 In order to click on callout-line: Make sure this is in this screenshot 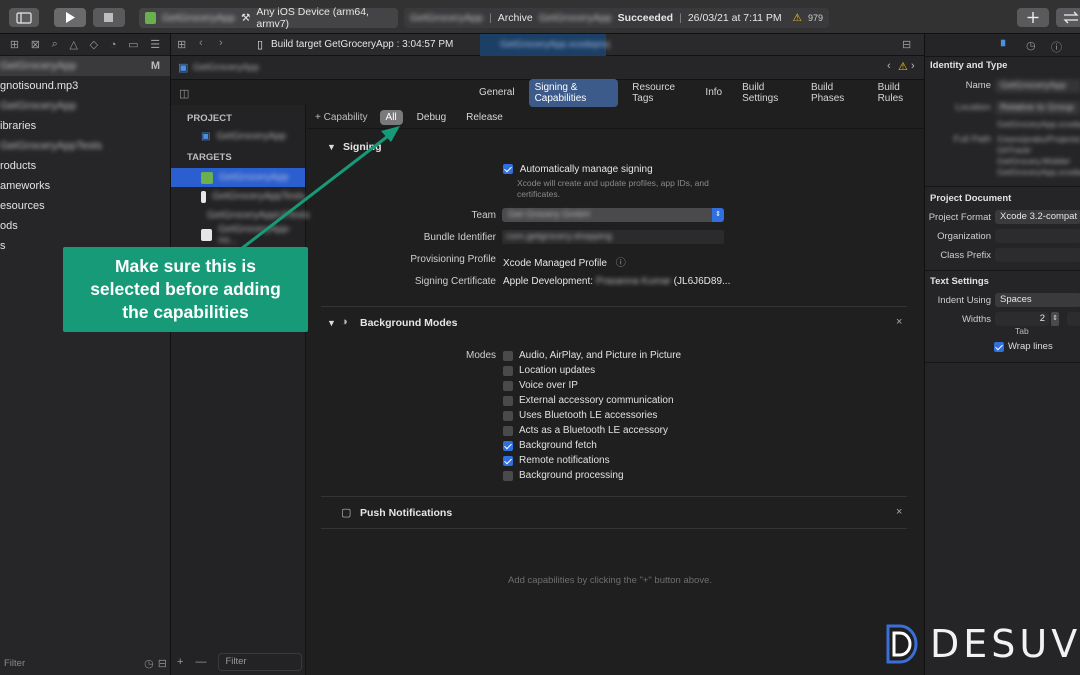, I will do `click(185, 266)`.